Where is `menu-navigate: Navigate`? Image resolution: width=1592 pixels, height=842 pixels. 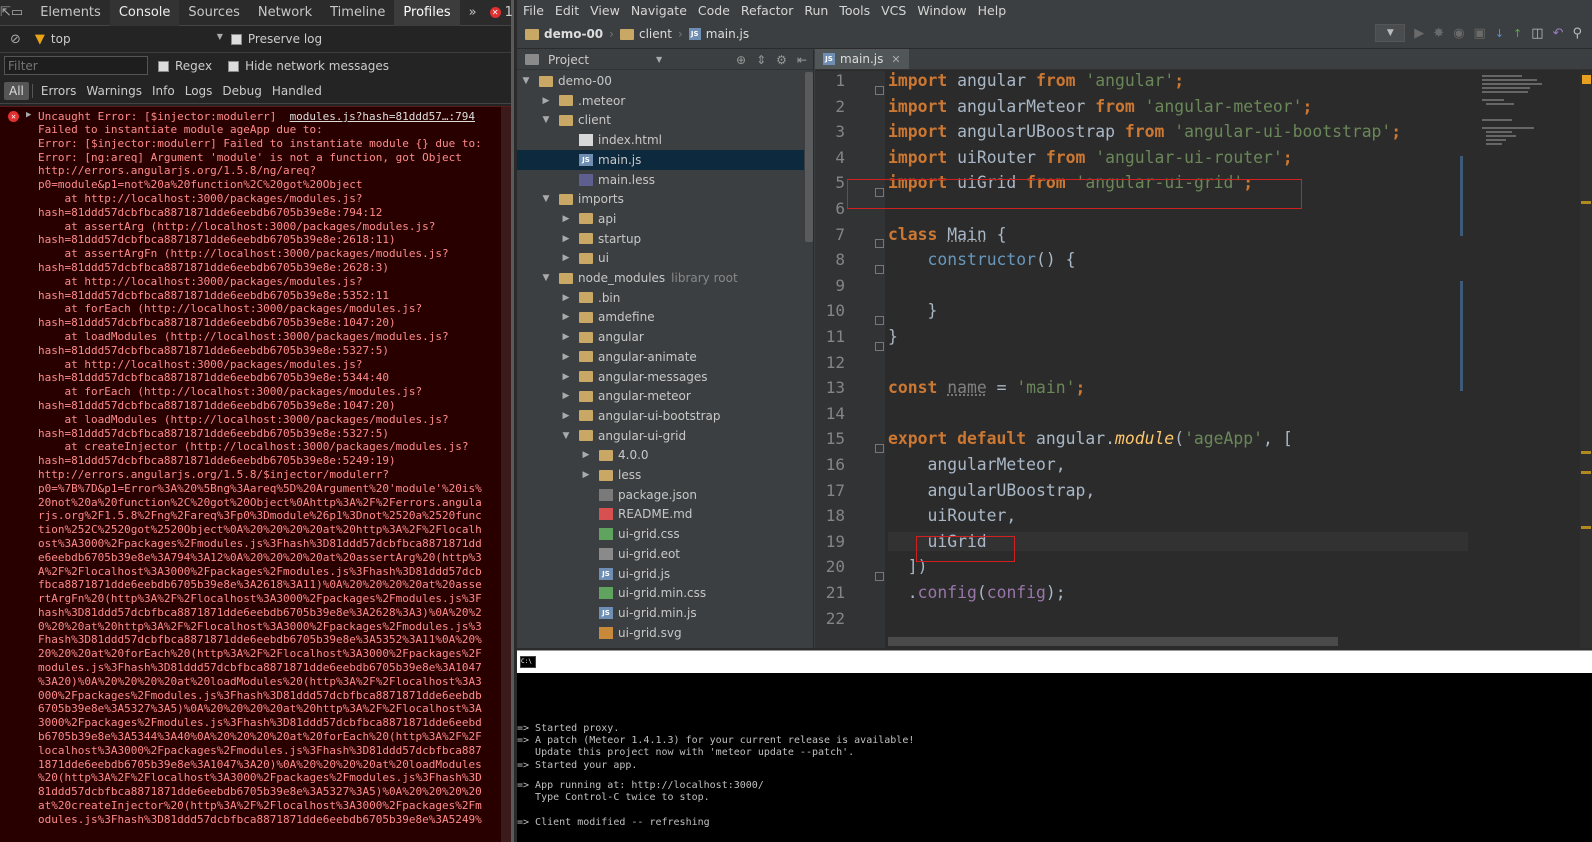 menu-navigate: Navigate is located at coordinates (658, 10).